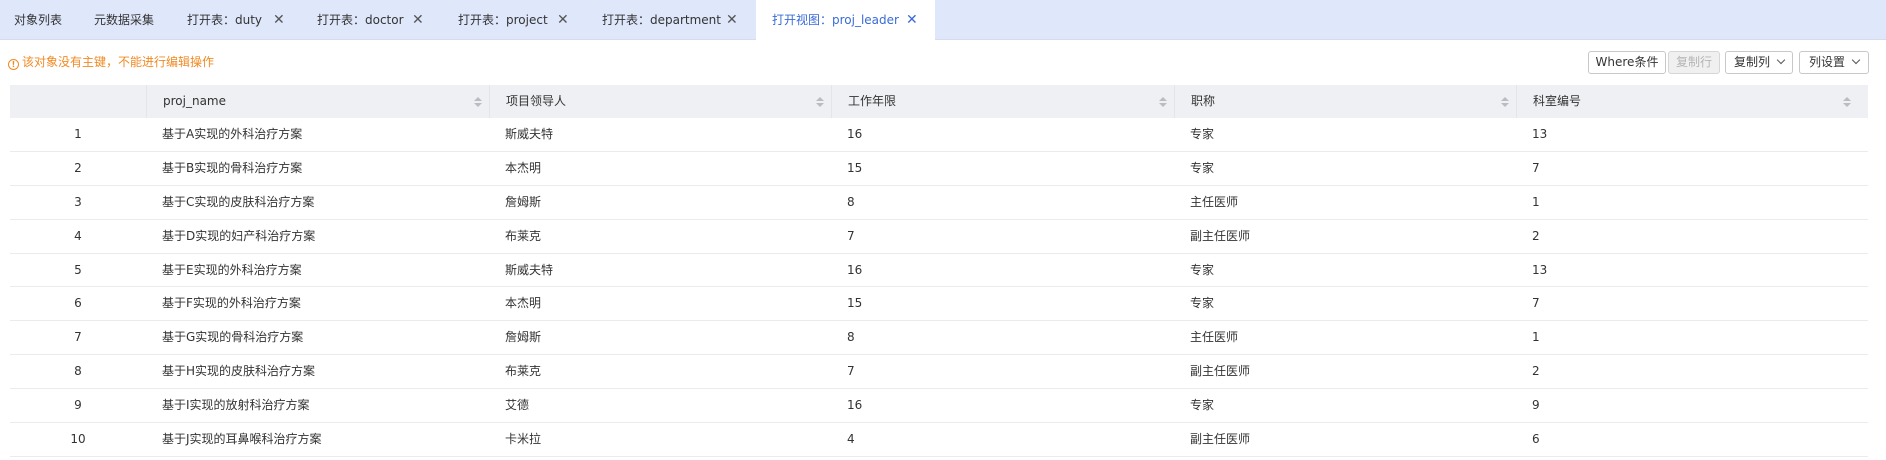  What do you see at coordinates (1826, 62) in the screenshot?
I see `column-settings-label: 列设置` at bounding box center [1826, 62].